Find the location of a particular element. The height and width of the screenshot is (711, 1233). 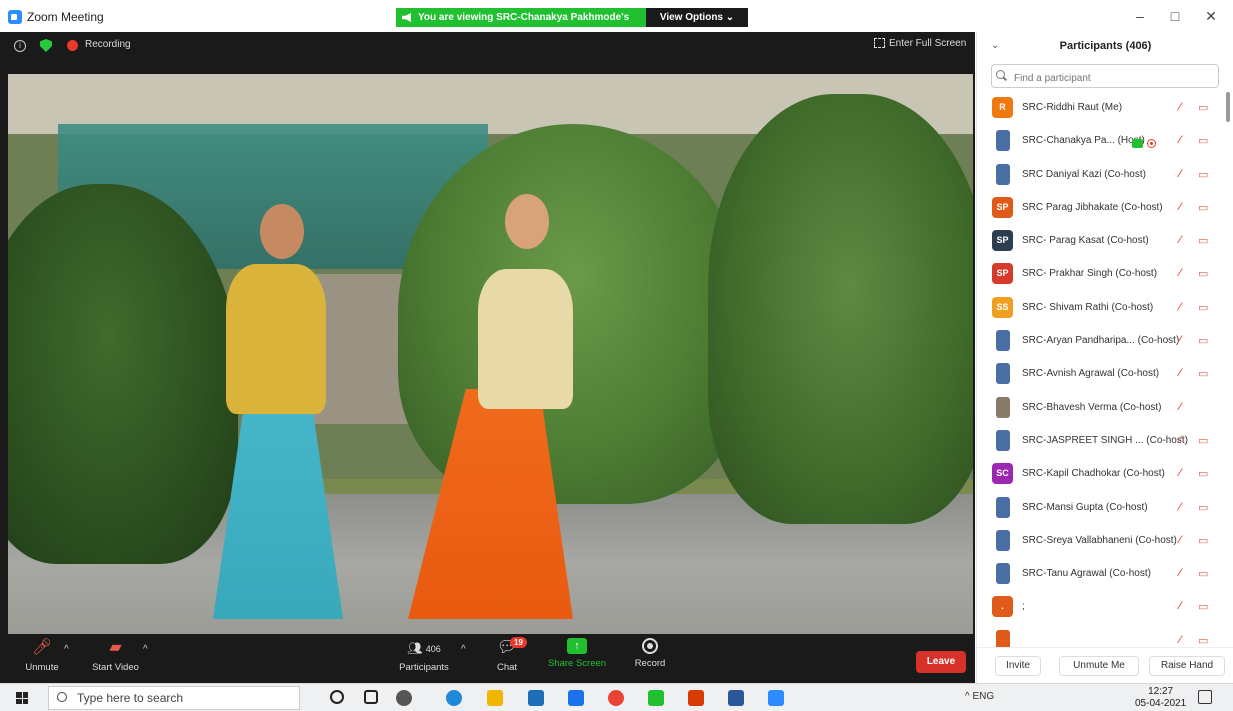

unmute-label: Unmute is located at coordinates (42, 667).